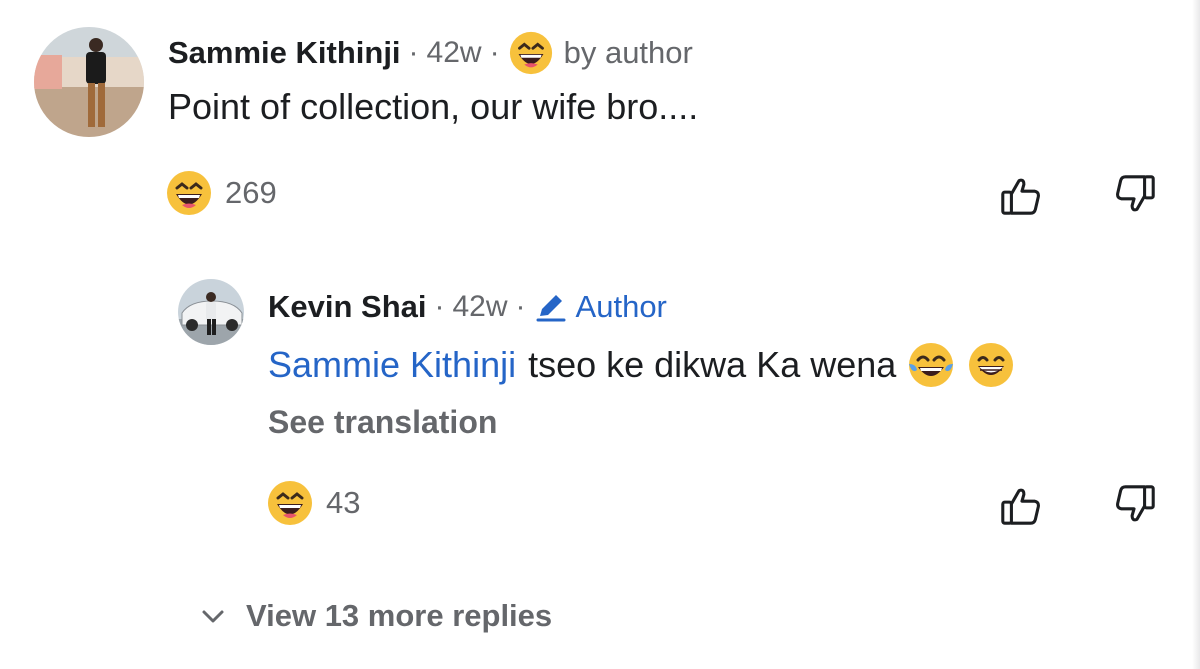 The image size is (1200, 669). What do you see at coordinates (343, 502) in the screenshot?
I see `reaction-count: 43` at bounding box center [343, 502].